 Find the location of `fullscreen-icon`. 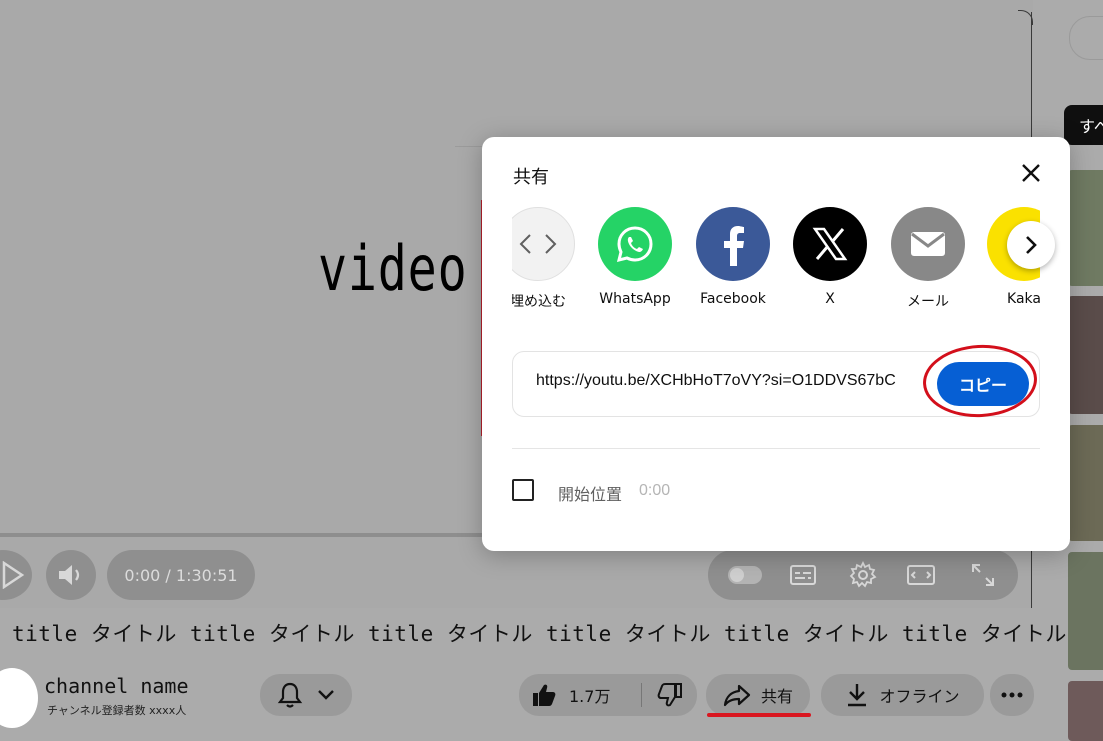

fullscreen-icon is located at coordinates (983, 575).